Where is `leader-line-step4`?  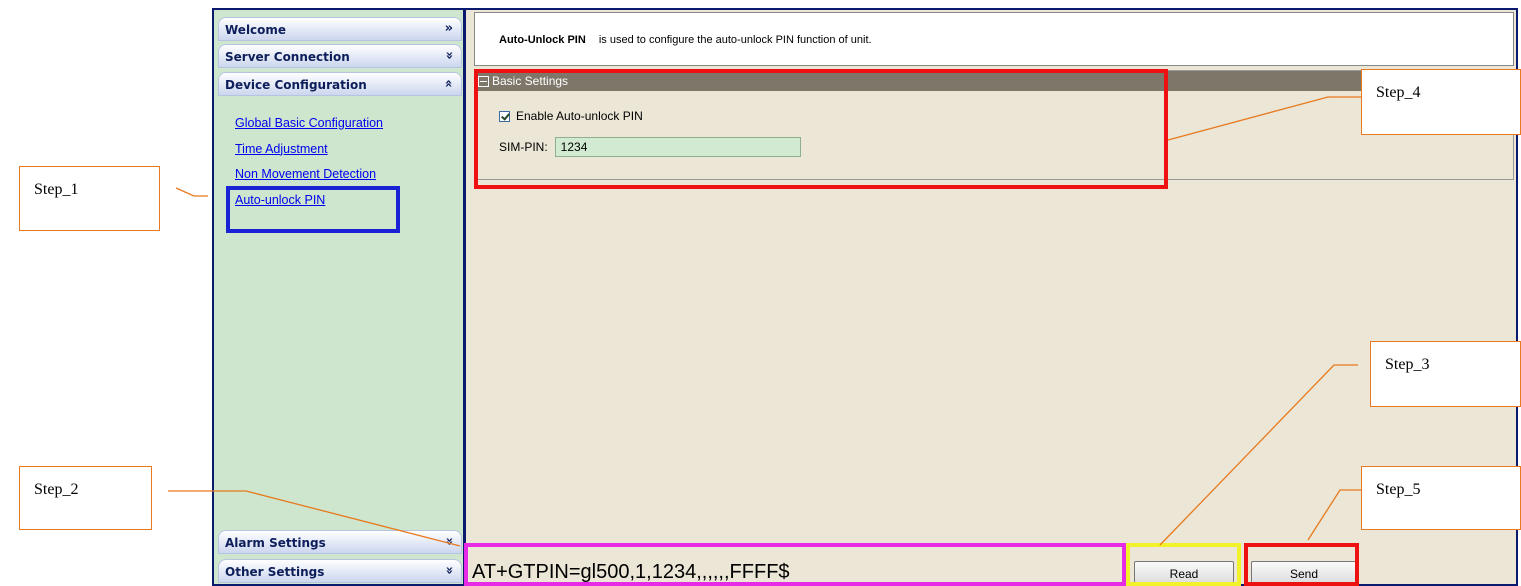 leader-line-step4 is located at coordinates (1264, 118).